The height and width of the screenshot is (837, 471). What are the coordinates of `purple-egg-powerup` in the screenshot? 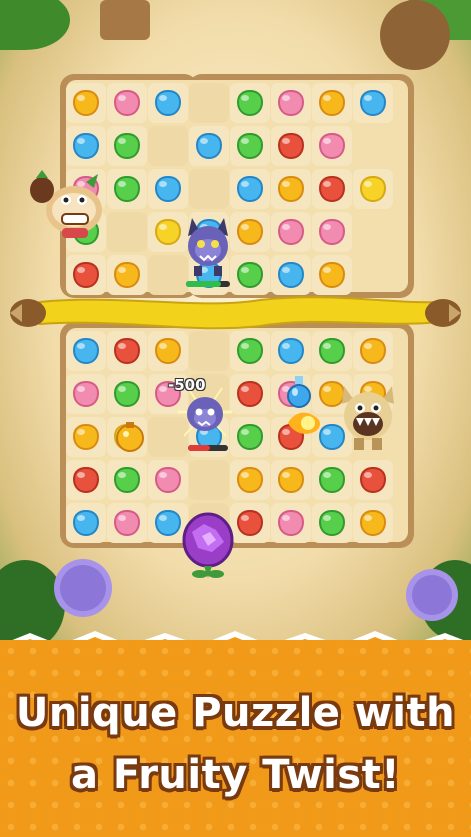 It's located at (208, 546).